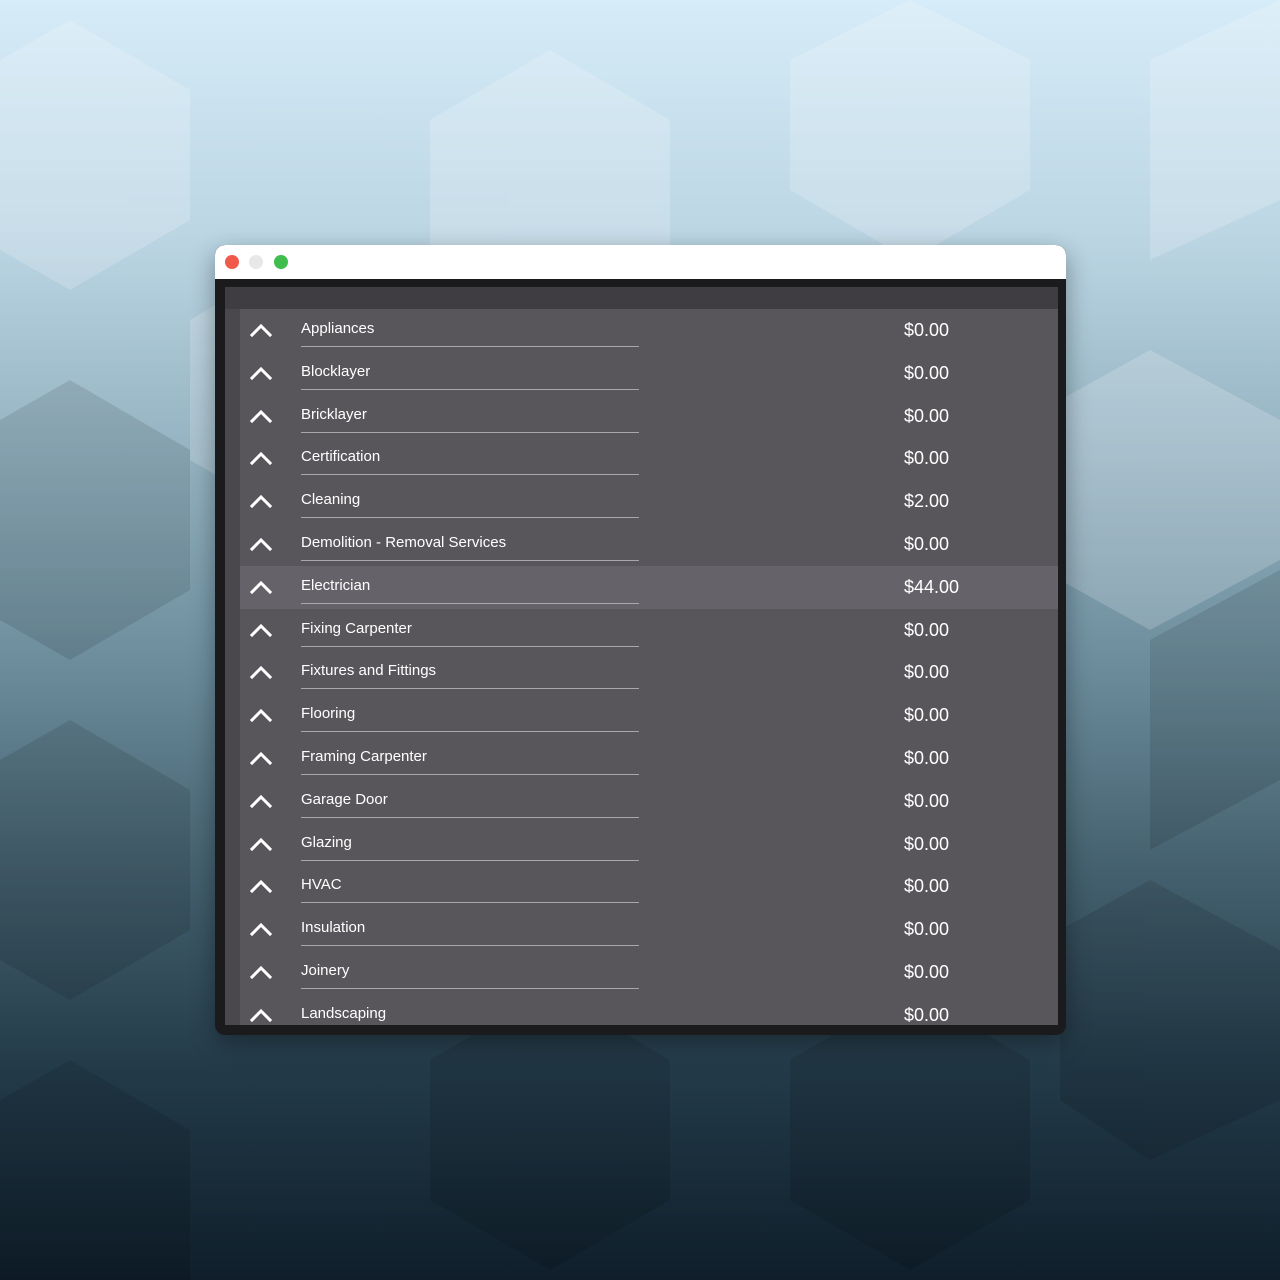 This screenshot has width=1280, height=1280. I want to click on list-item-label: Framing Carpenter, so click(364, 756).